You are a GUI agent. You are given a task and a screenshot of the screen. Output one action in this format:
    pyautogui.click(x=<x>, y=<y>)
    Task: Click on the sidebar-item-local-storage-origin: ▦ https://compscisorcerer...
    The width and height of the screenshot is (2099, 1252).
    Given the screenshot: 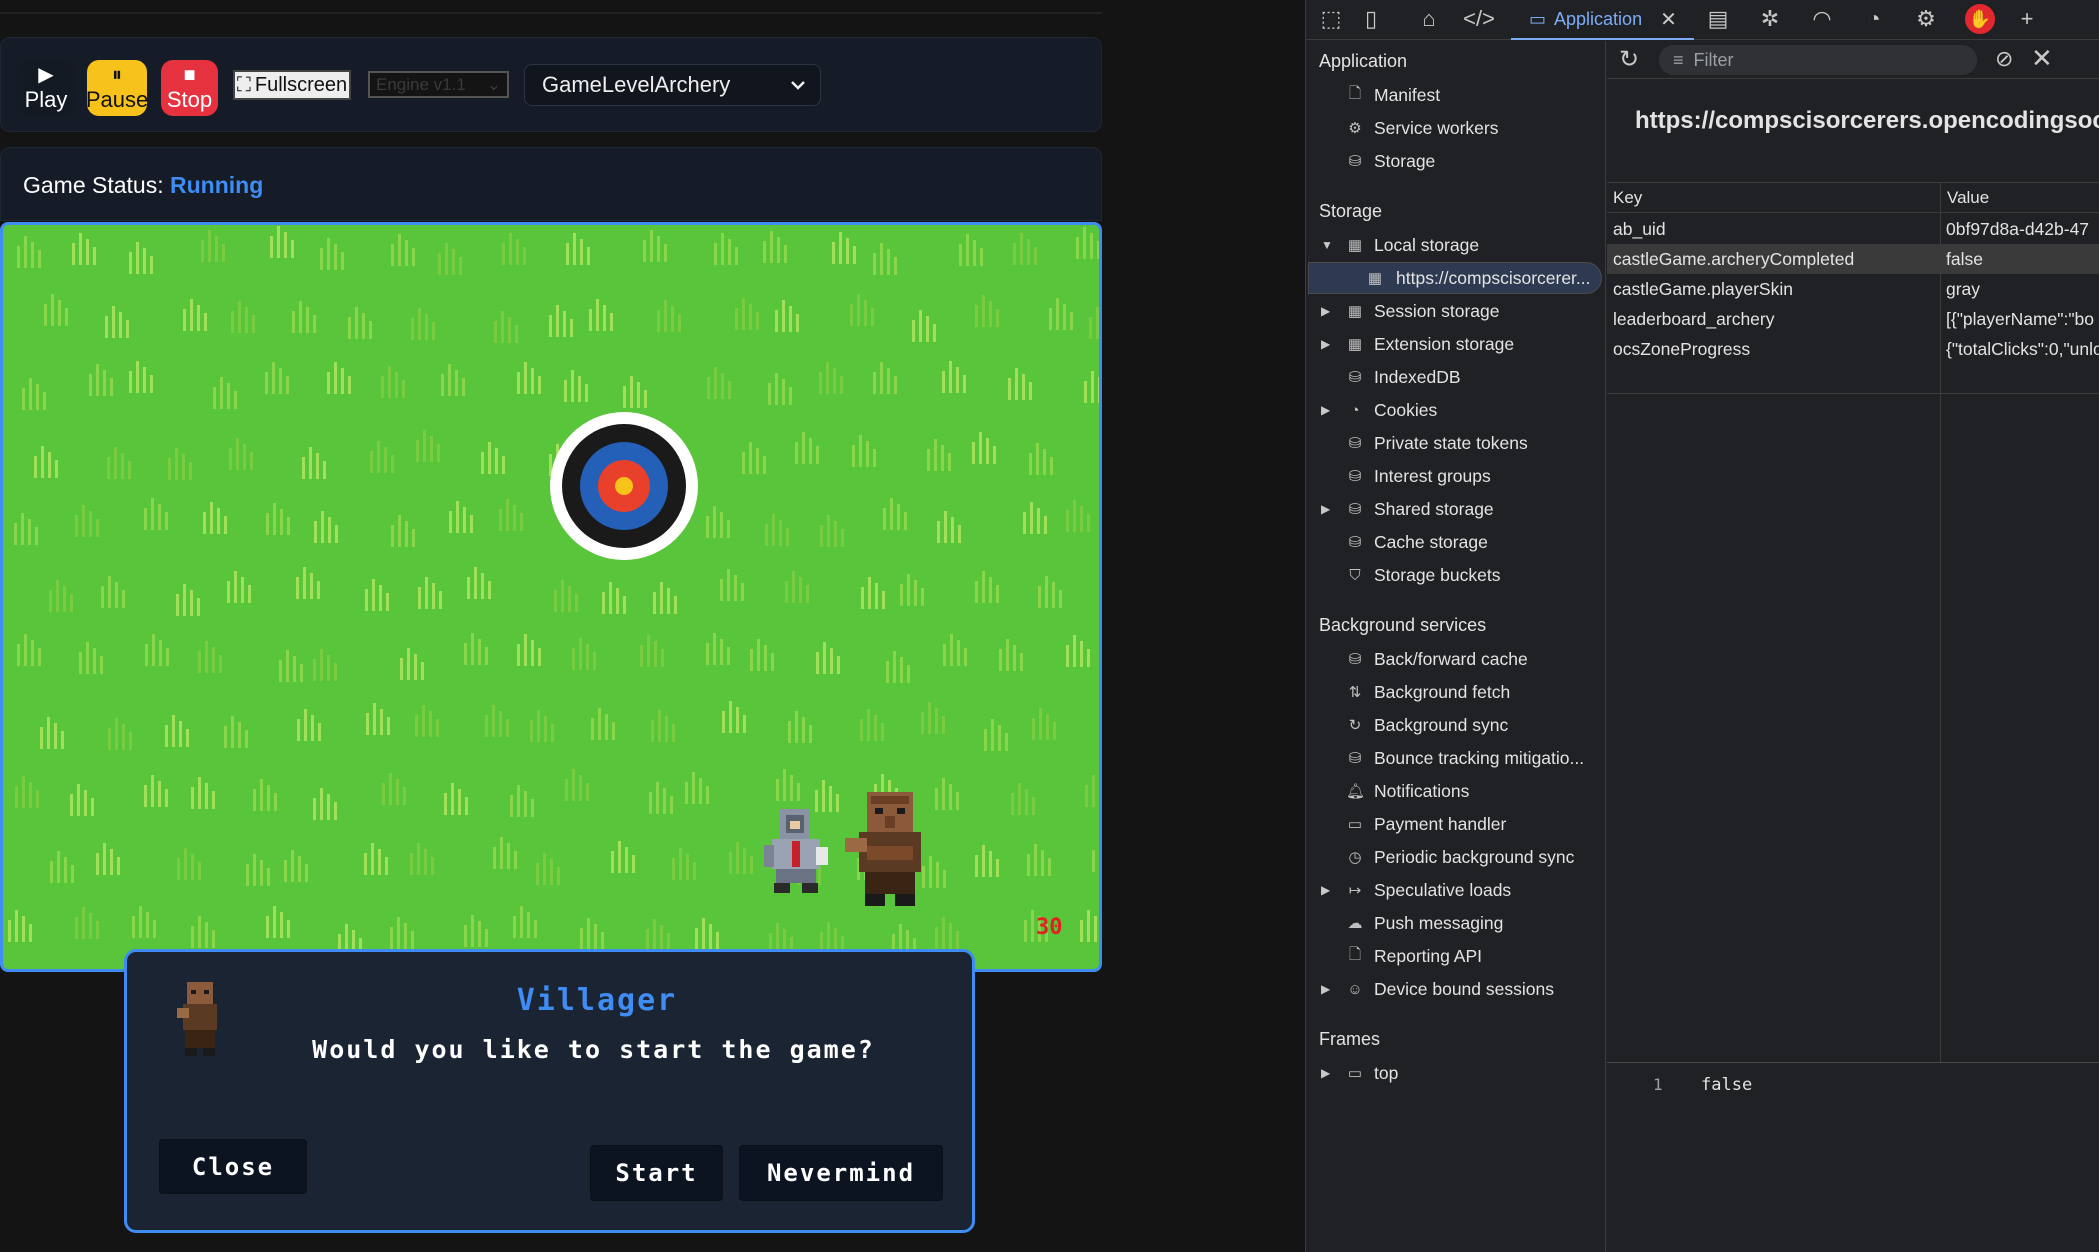 What is the action you would take?
    pyautogui.click(x=1455, y=278)
    